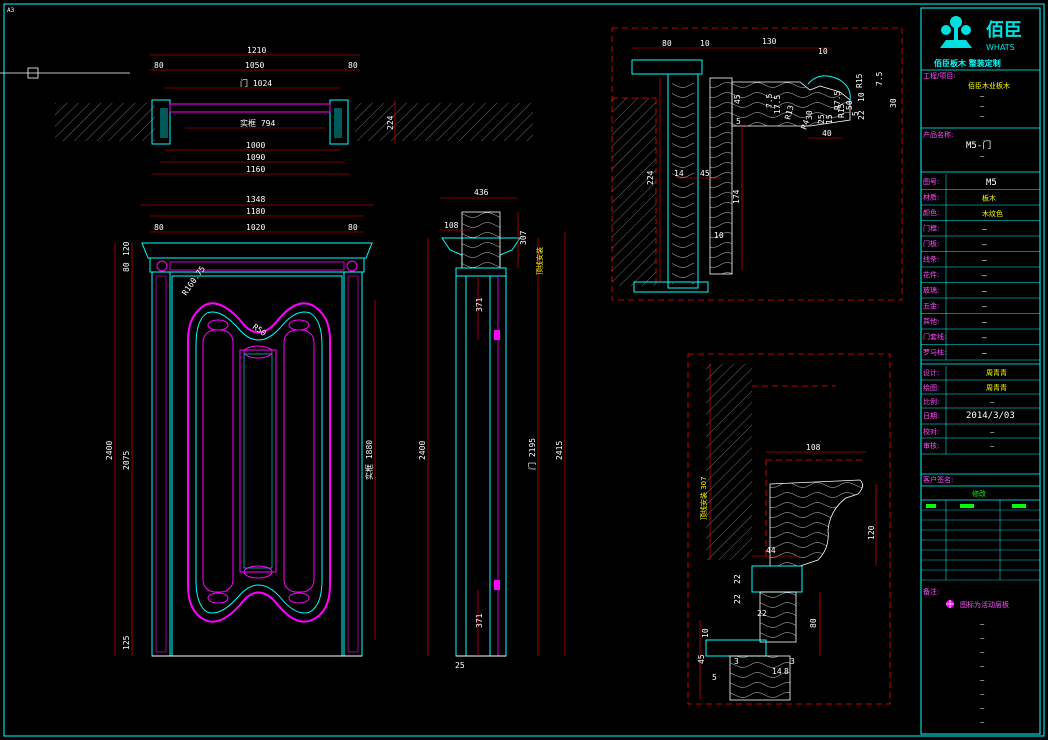  What do you see at coordinates (978, 145) in the screenshot?
I see `product-value: M5-门` at bounding box center [978, 145].